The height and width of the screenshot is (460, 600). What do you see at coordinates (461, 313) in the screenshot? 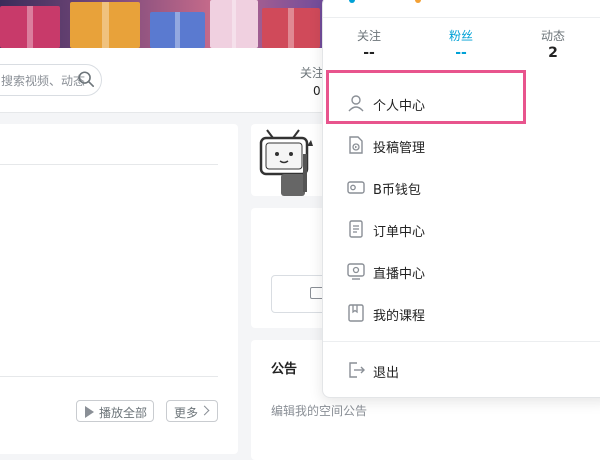
I see `menu-item-courses: 我的课程` at bounding box center [461, 313].